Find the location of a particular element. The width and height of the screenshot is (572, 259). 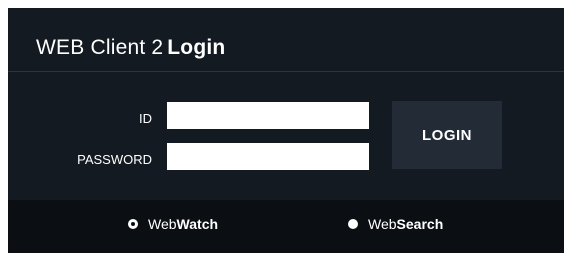

websearch-option: Web Search is located at coordinates (395, 224).